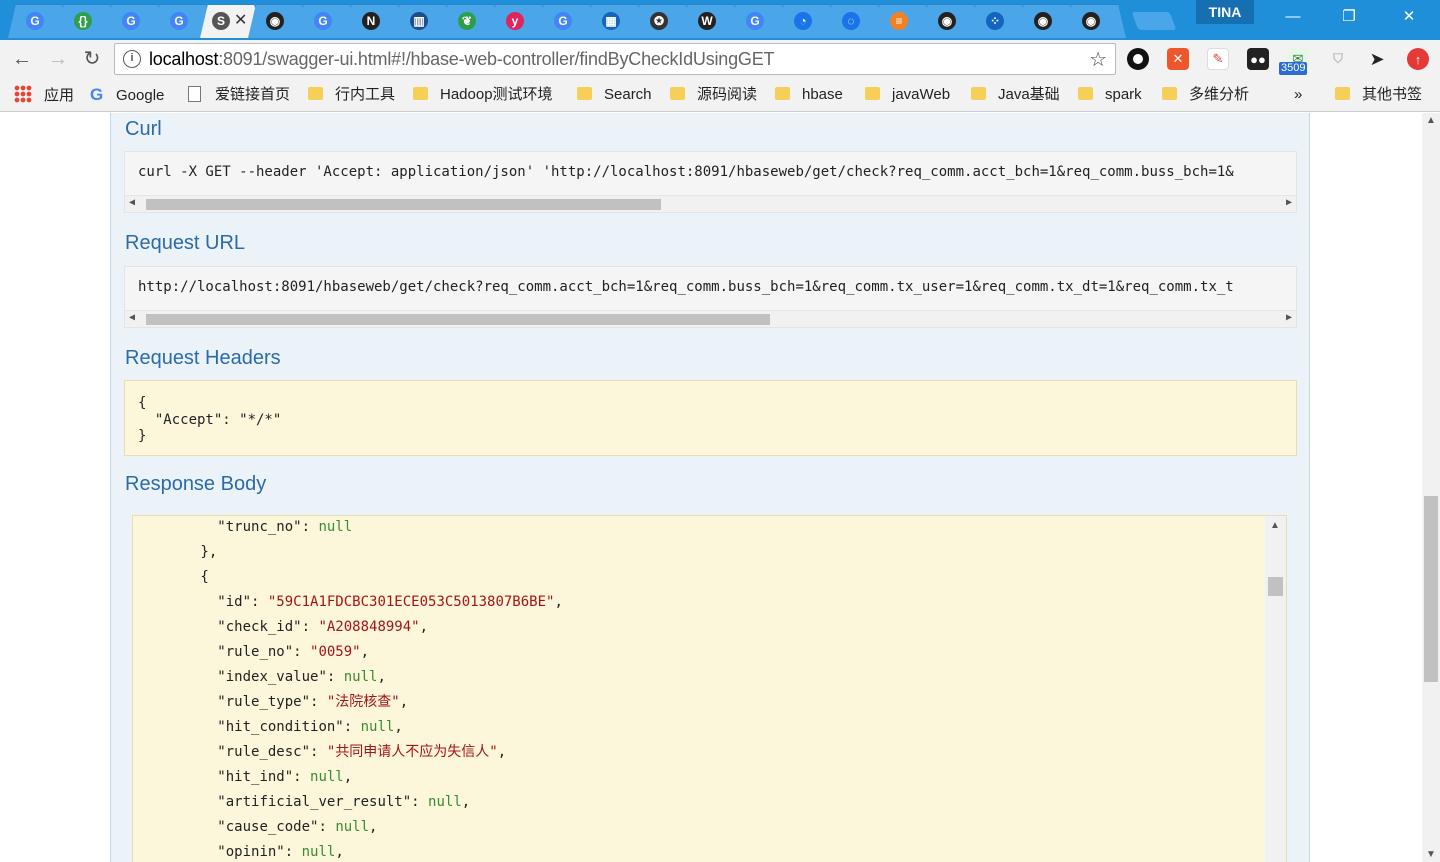 This screenshot has width=1440, height=862. What do you see at coordinates (1154, 21) in the screenshot?
I see `new-tab-button` at bounding box center [1154, 21].